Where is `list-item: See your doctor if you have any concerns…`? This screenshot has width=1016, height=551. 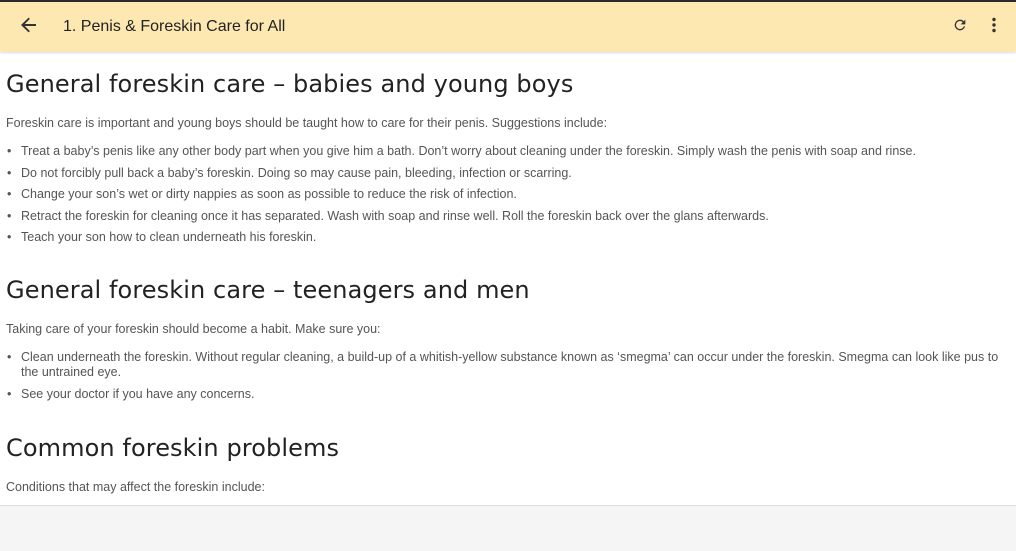 list-item: See your doctor if you have any concerns… is located at coordinates (508, 394).